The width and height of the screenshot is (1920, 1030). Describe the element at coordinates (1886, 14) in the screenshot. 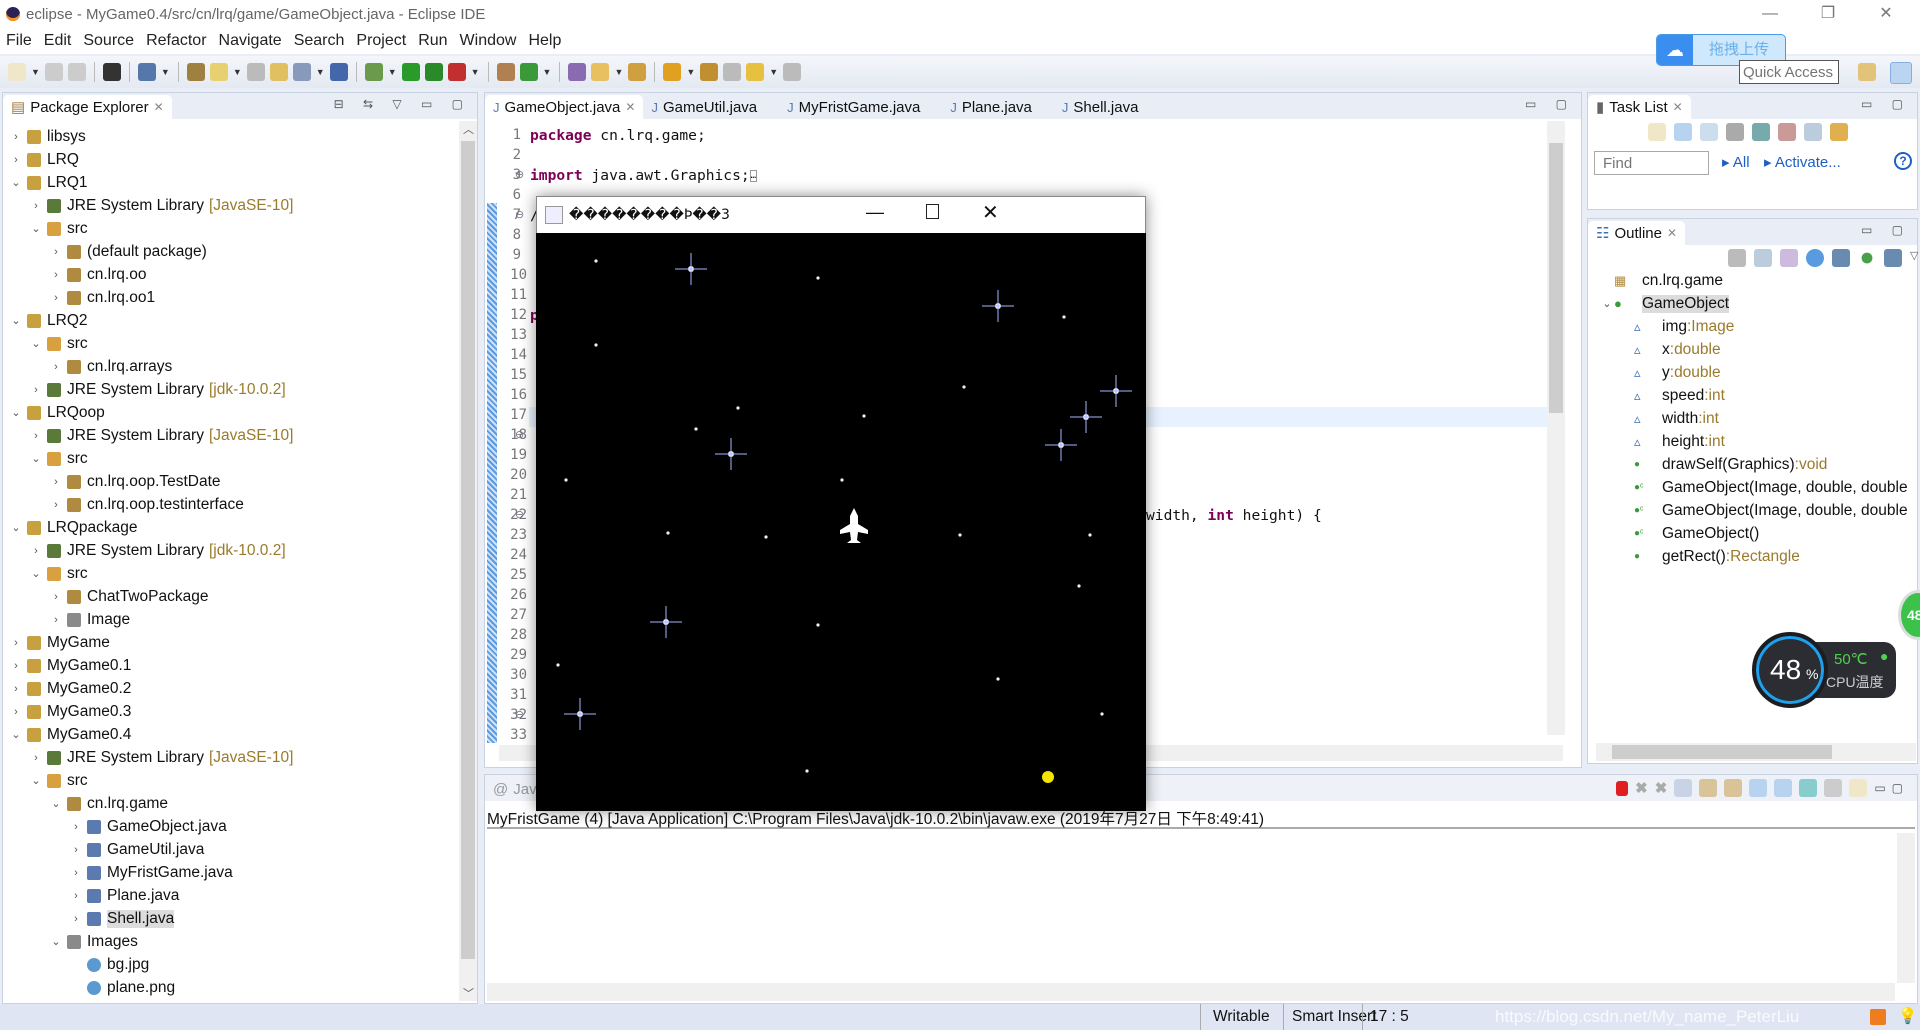

I see `close-button: ✕` at that location.